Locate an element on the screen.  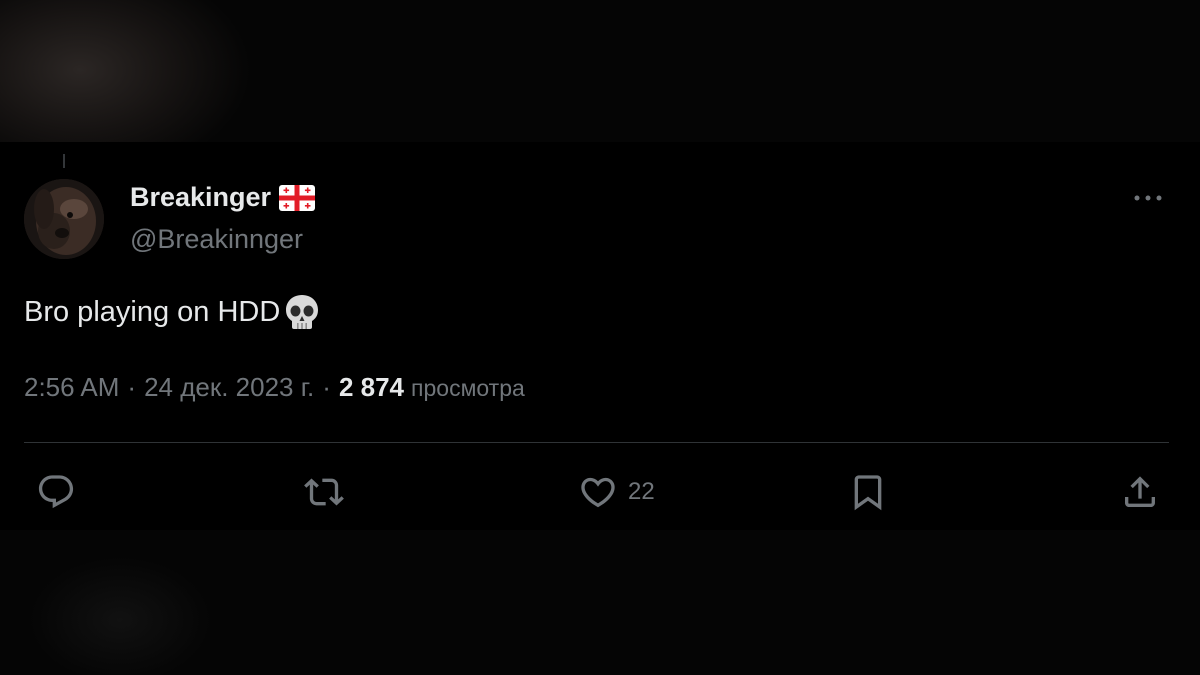
georgia-flag-icon is located at coordinates (297, 197).